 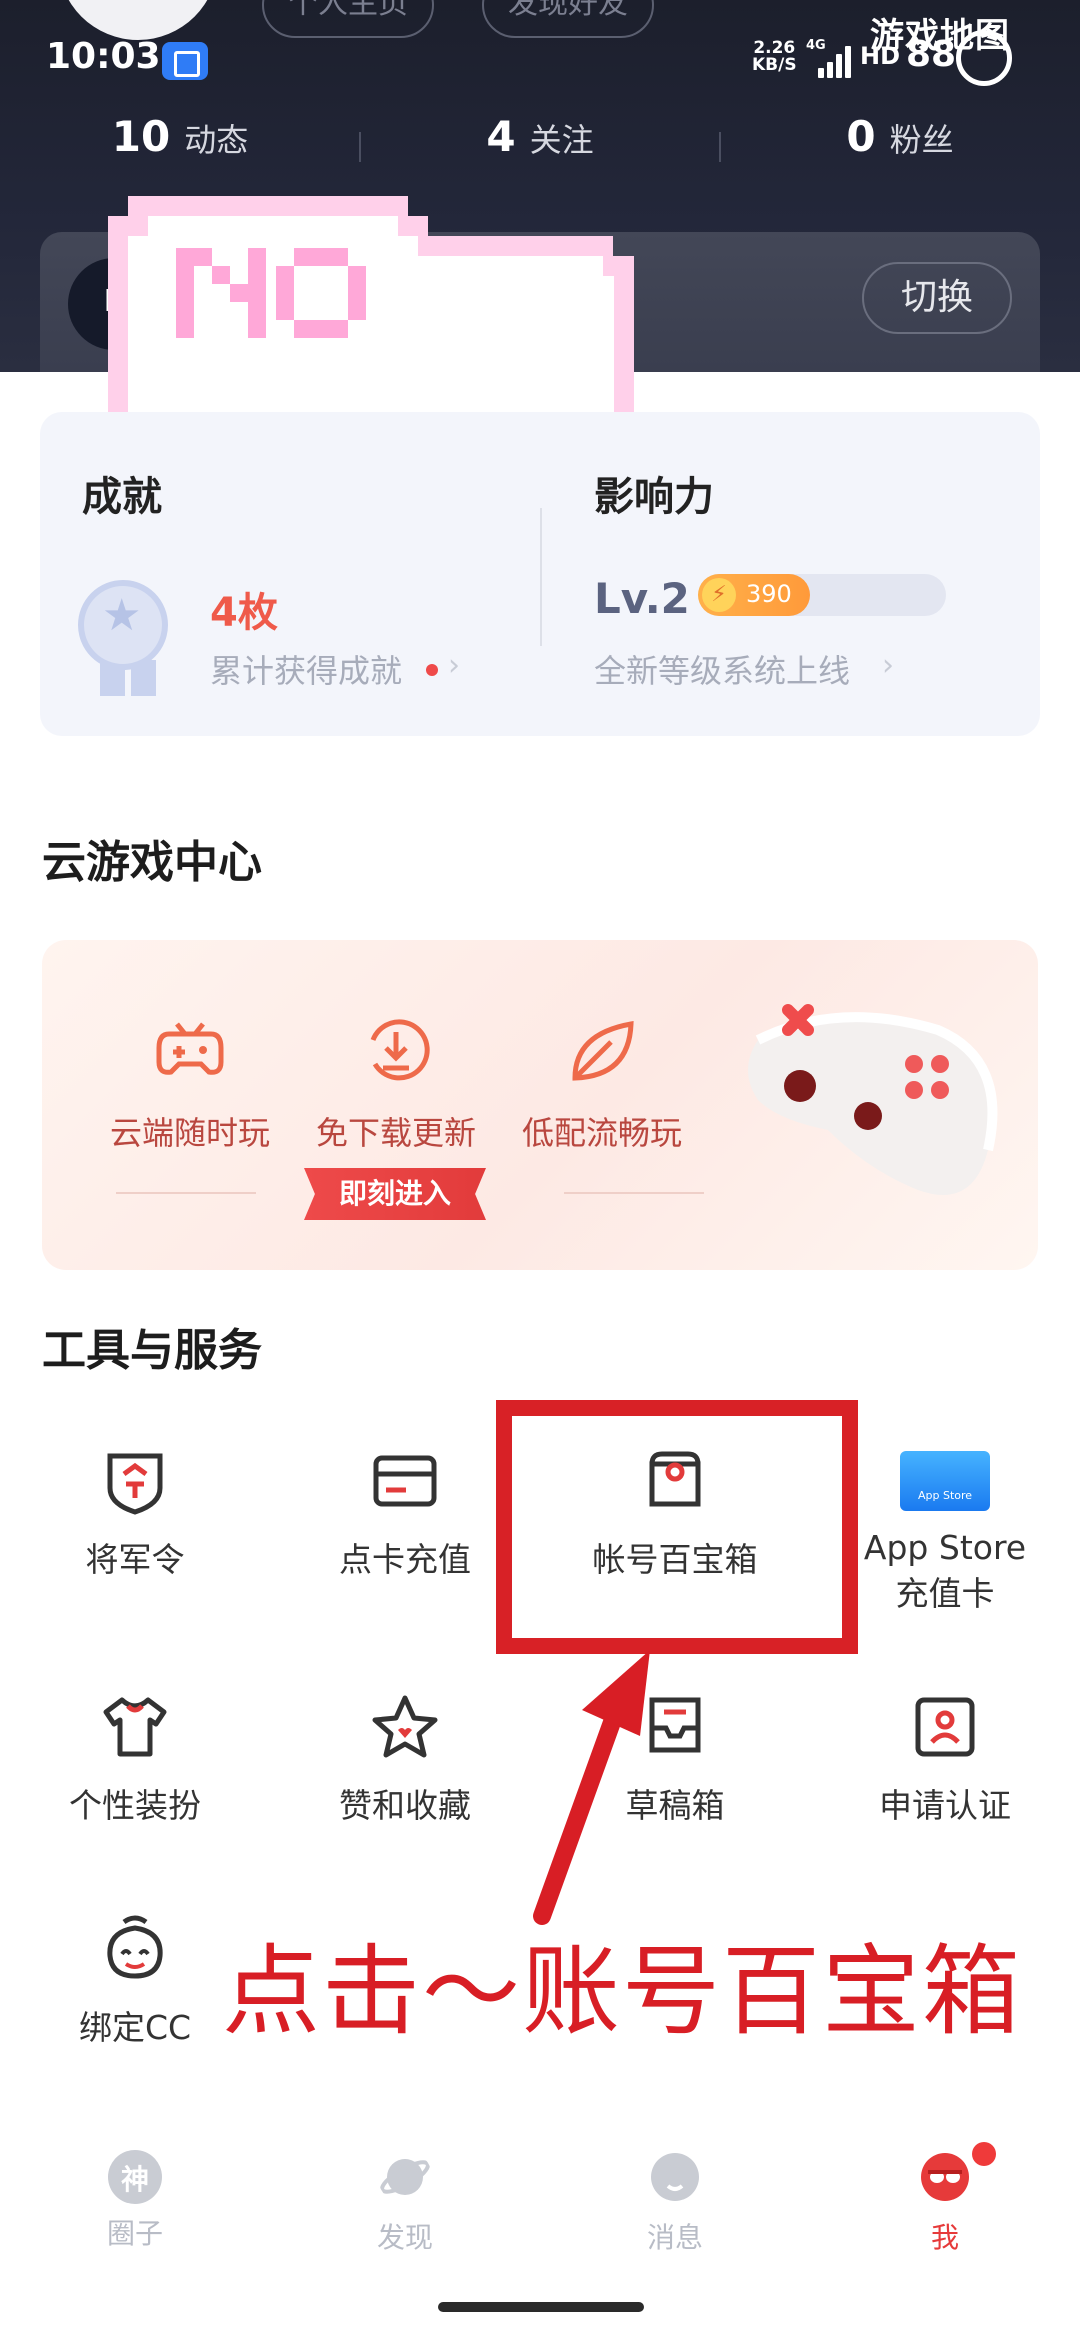 What do you see at coordinates (135, 1727) in the screenshot?
I see `tshirt-icon` at bounding box center [135, 1727].